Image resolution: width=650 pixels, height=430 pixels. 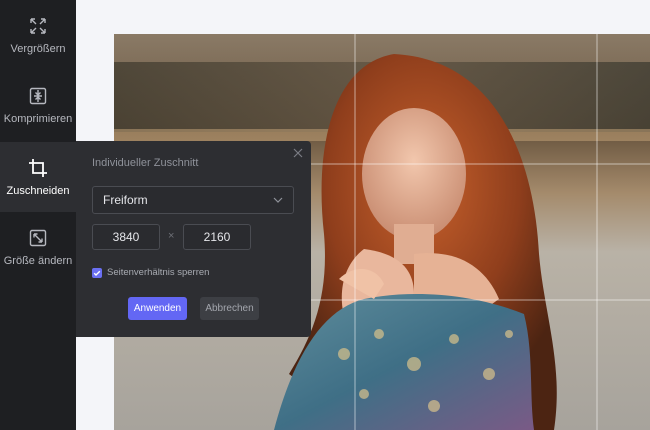 I want to click on aspect-ratio-value: Freiform, so click(x=125, y=200).